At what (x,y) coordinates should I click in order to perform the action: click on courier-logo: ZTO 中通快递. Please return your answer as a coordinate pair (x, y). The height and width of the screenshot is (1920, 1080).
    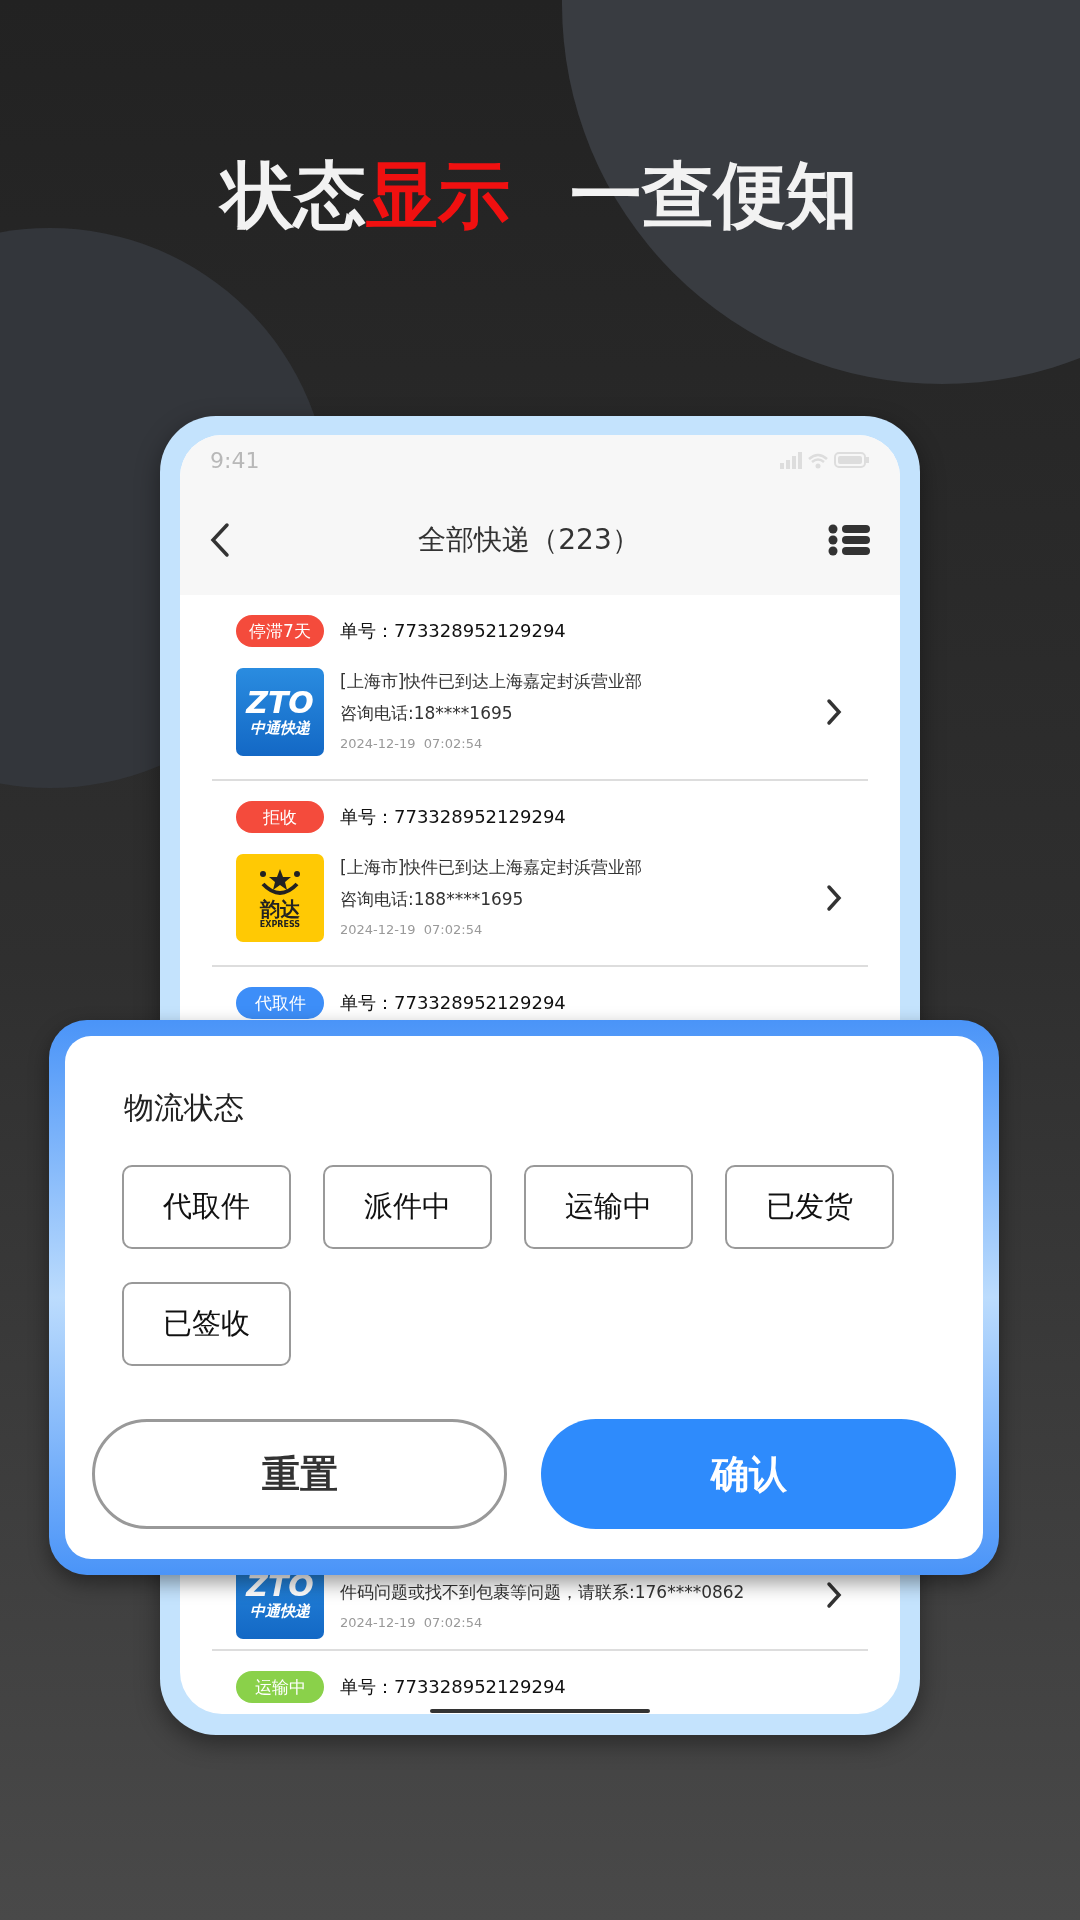
    Looking at the image, I should click on (280, 712).